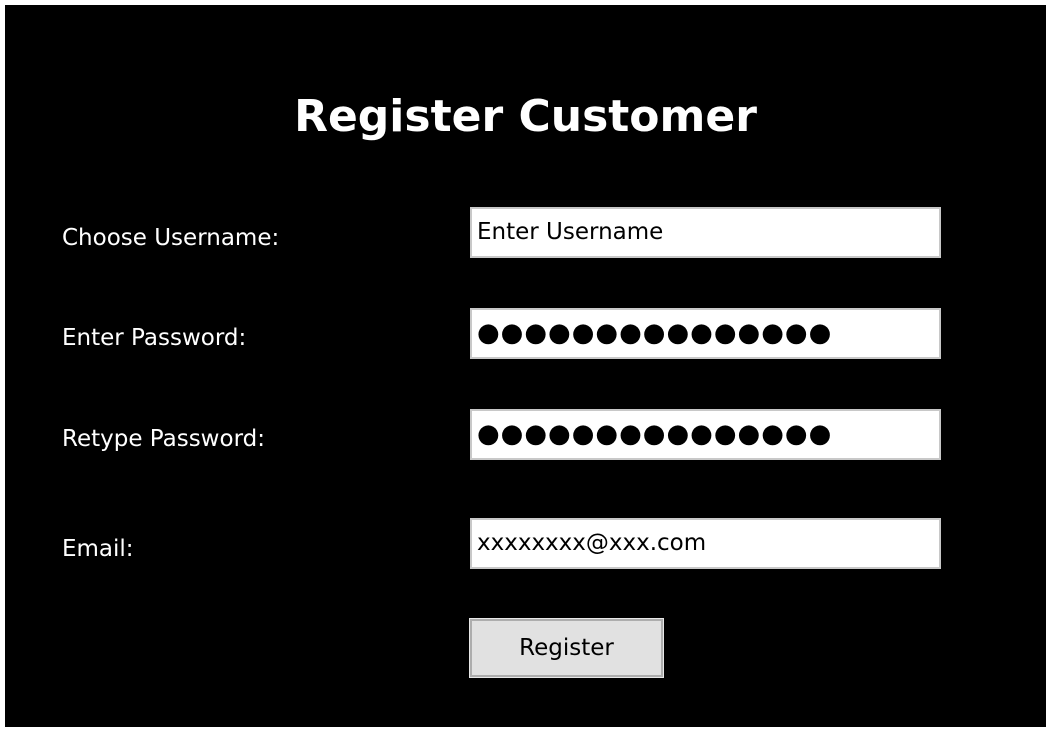 This screenshot has width=1051, height=732. I want to click on email-input: xxxxxxxx@xxx.com, so click(705, 543).